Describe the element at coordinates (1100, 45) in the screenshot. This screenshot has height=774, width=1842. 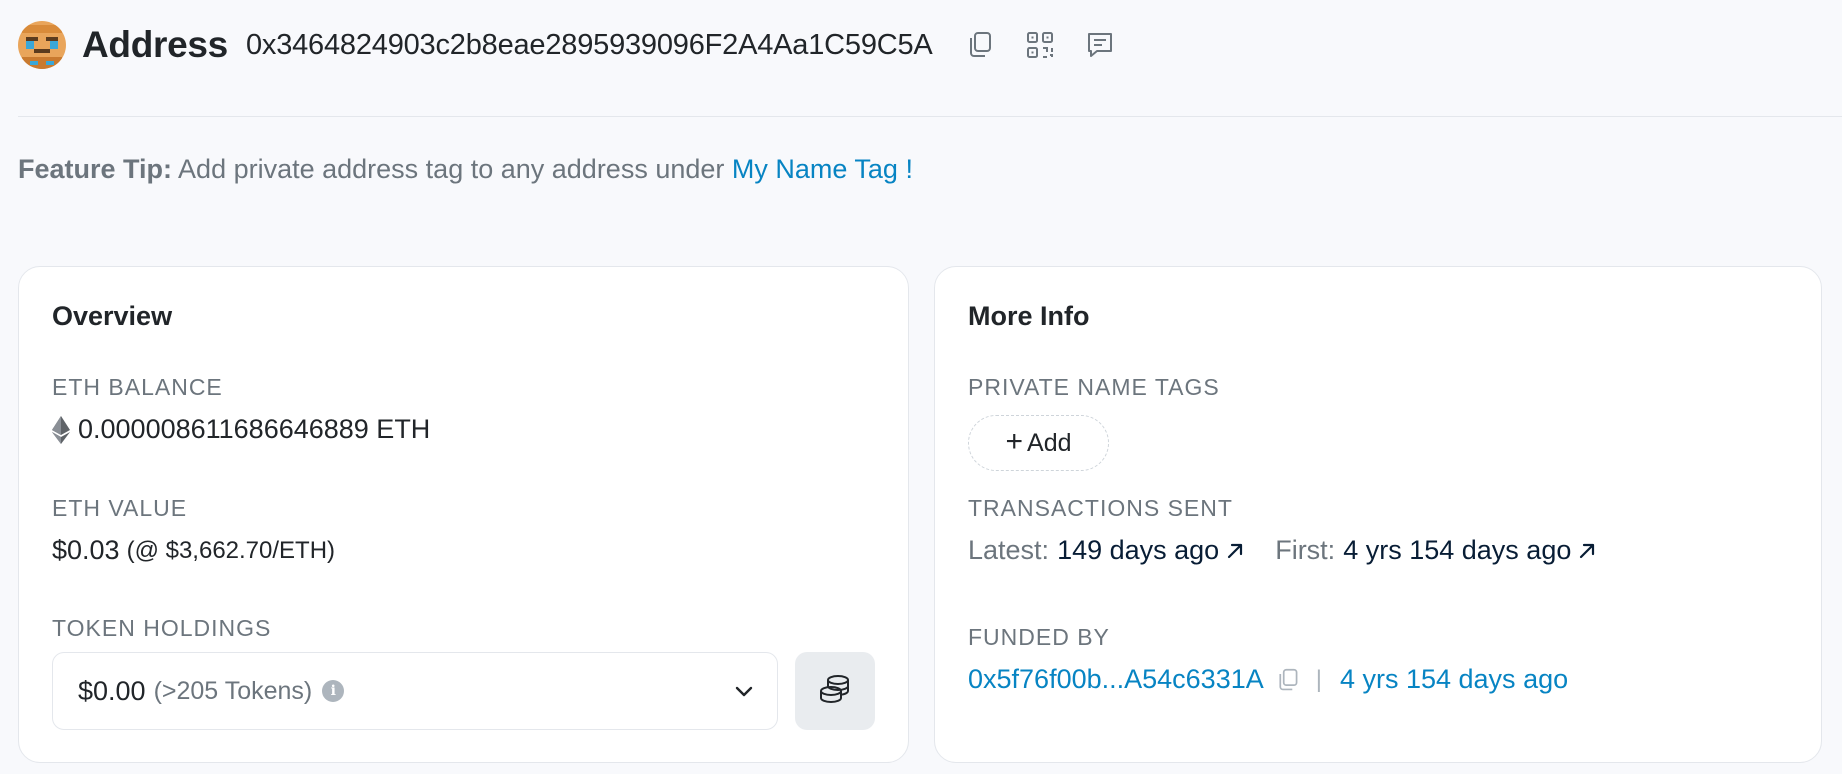
I see `comment-icon` at that location.